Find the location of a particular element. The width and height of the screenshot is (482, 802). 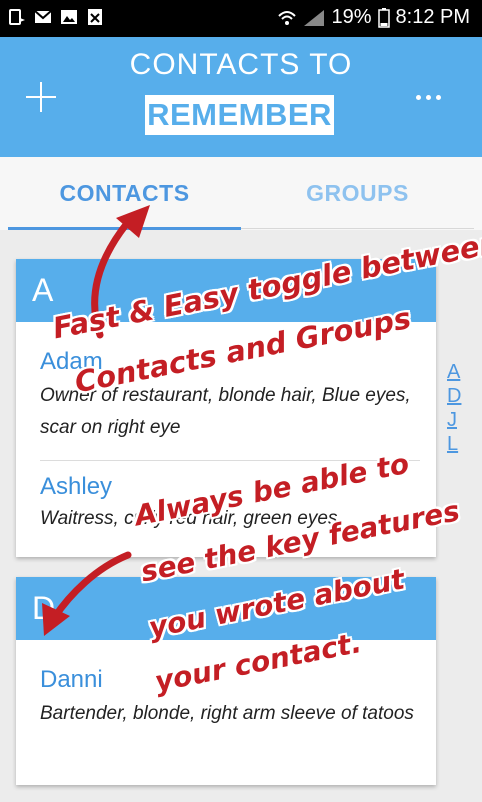

tab-bar: CONTACTS GROUPS is located at coordinates (241, 193).